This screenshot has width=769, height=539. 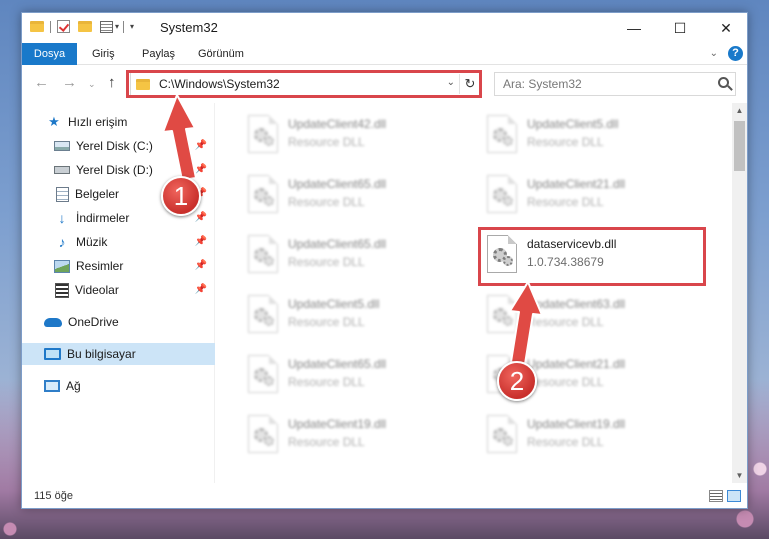 I want to click on step-1-badge: 1, so click(x=181, y=196).